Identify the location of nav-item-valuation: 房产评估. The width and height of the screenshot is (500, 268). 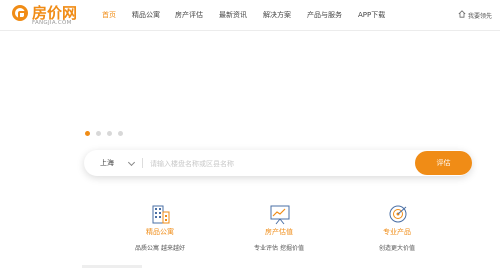
(189, 15).